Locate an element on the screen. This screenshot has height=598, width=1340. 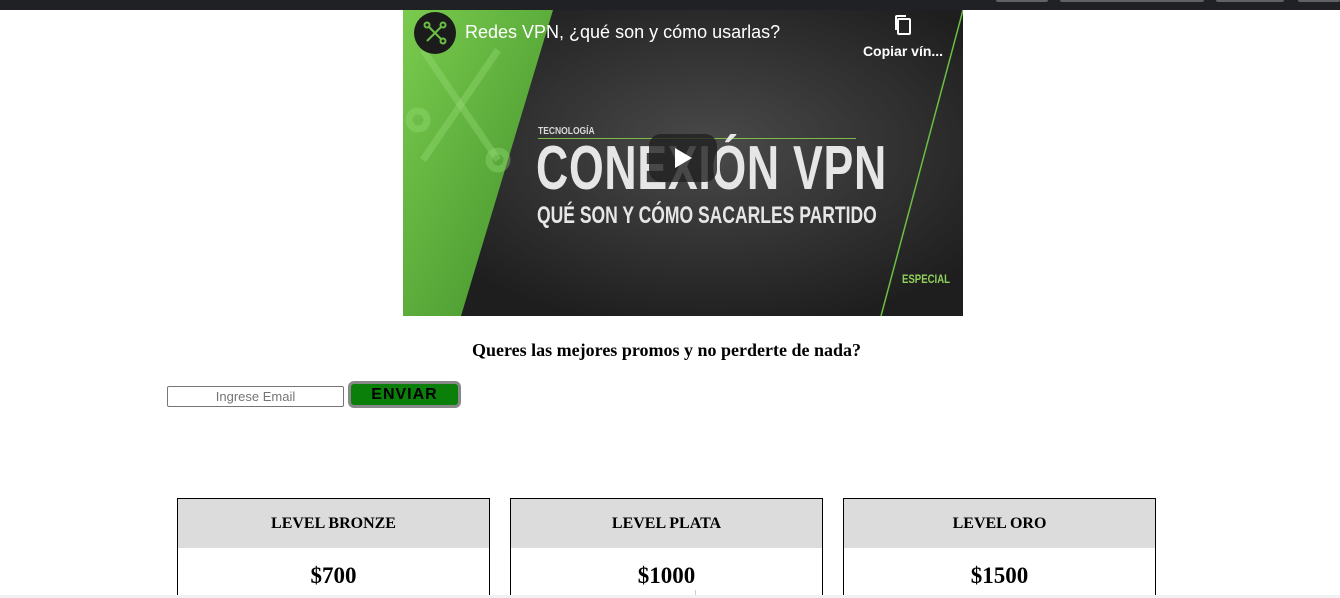
plan-price: $700 is located at coordinates (333, 575).